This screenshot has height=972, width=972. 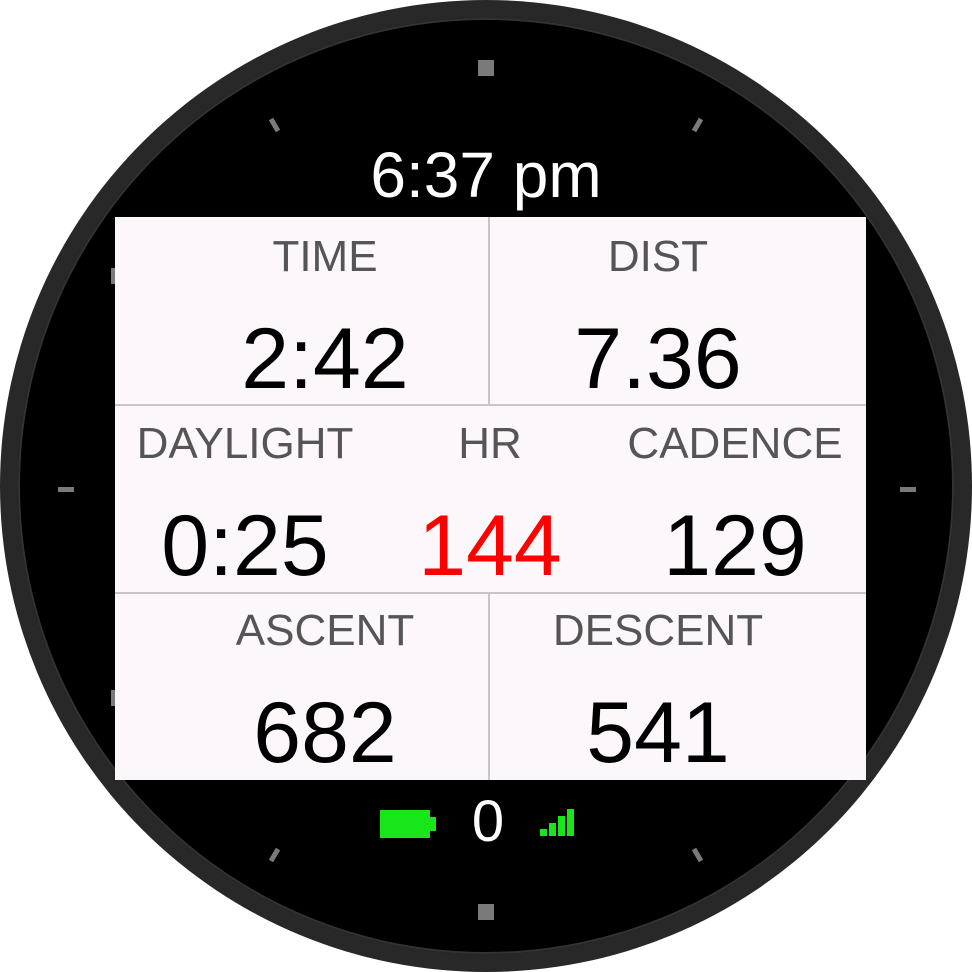 I want to click on field-descent-label: DESCENT, so click(x=658, y=630).